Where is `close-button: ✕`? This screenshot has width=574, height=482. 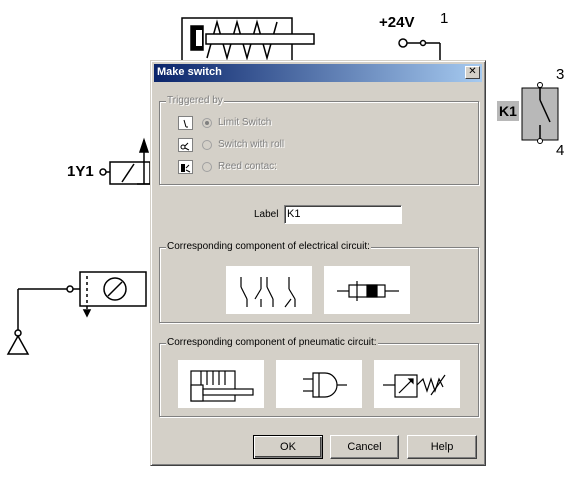
close-button: ✕ is located at coordinates (472, 72).